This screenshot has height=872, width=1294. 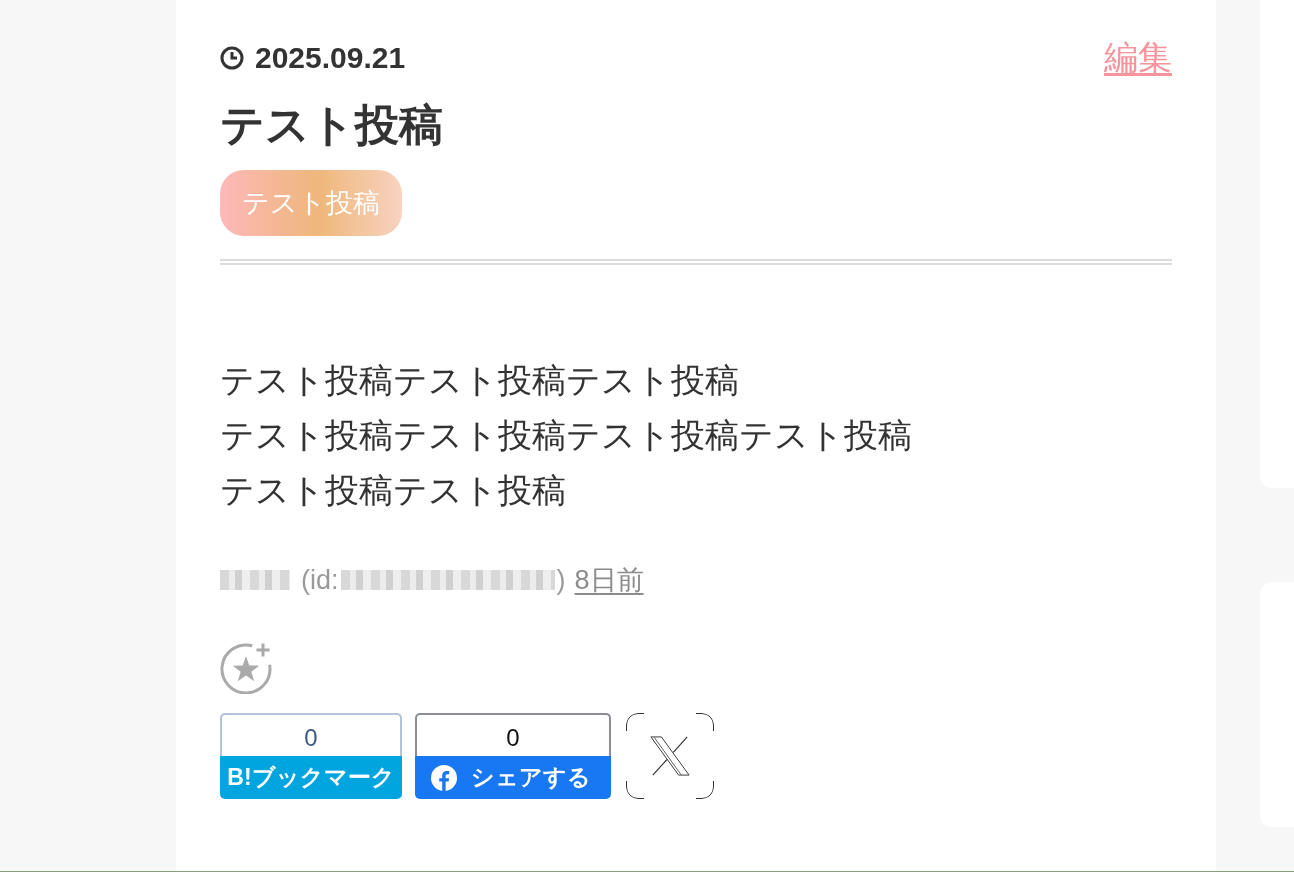 I want to click on body-text-line: テスト投稿テスト投稿テスト投稿テスト投稿, so click(x=566, y=435).